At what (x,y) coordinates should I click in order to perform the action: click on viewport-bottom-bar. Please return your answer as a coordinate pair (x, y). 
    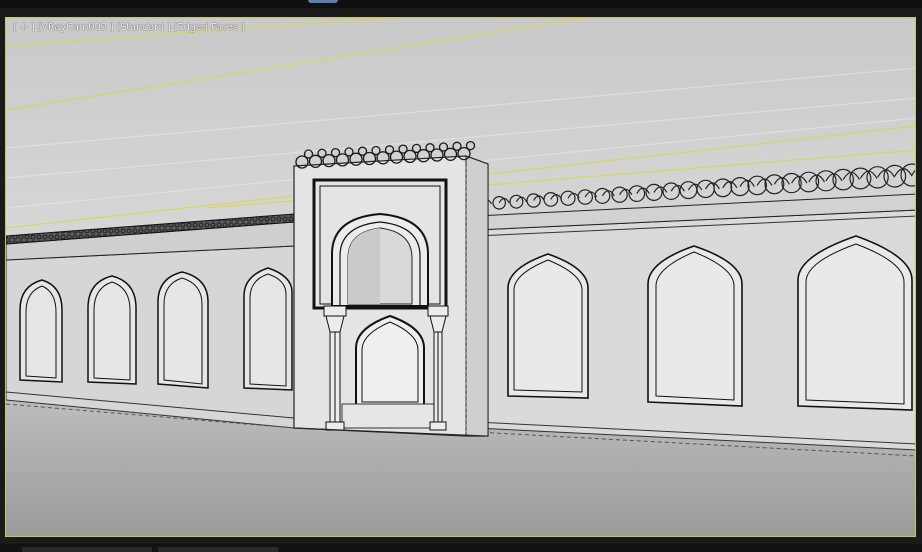
    Looking at the image, I should click on (461, 548).